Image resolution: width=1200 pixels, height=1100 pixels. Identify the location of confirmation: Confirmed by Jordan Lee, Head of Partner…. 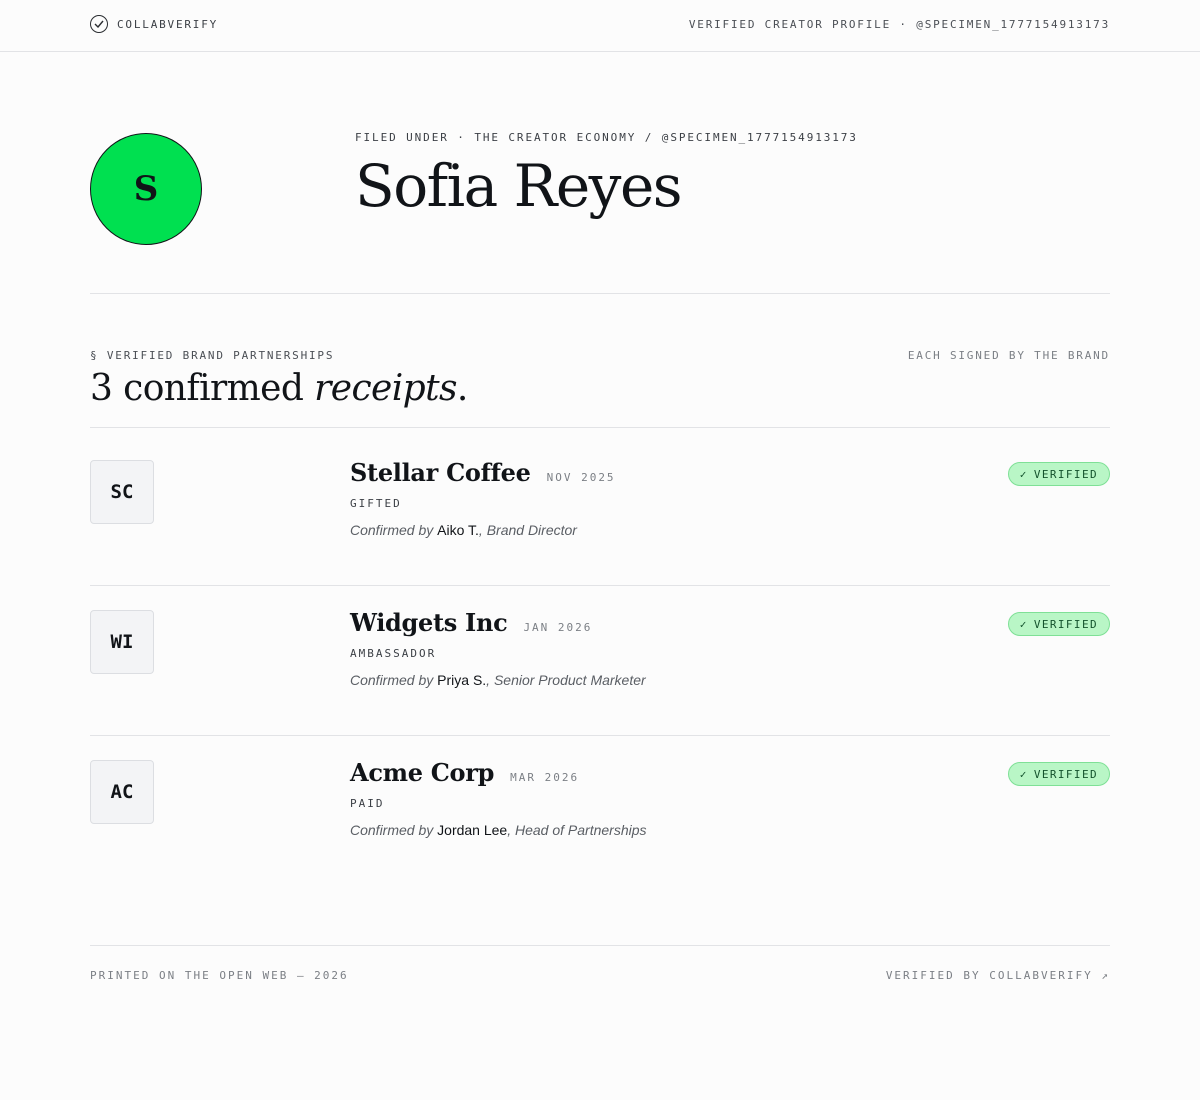
(498, 830).